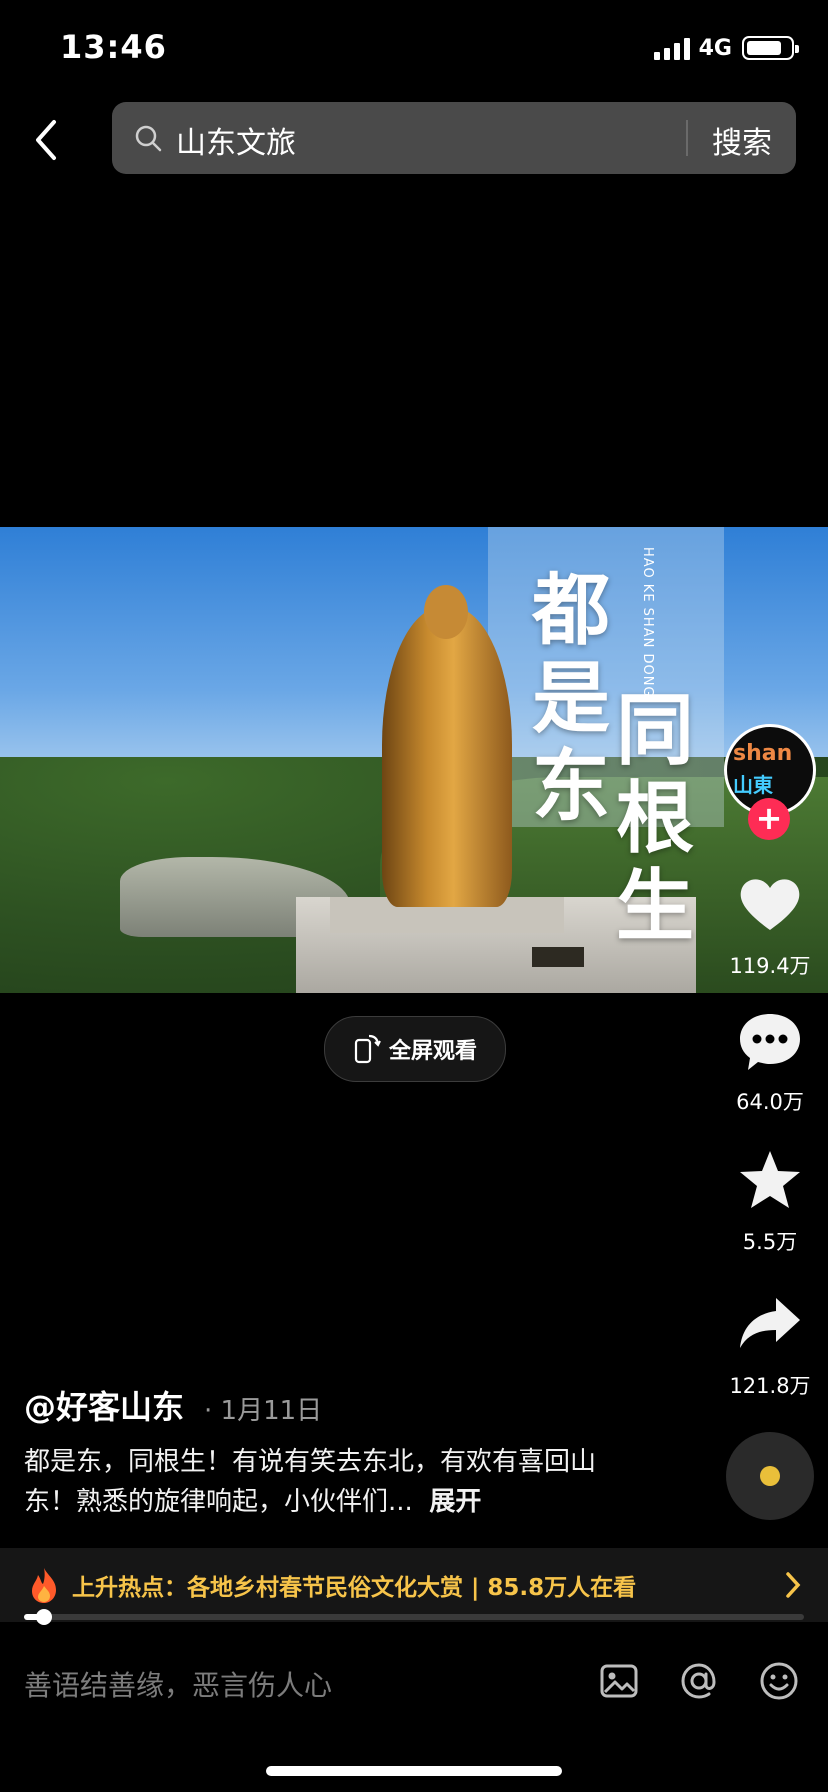 The width and height of the screenshot is (828, 1792). Describe the element at coordinates (454, 138) in the screenshot. I see `search-bar: 山东文旅 搜索` at that location.